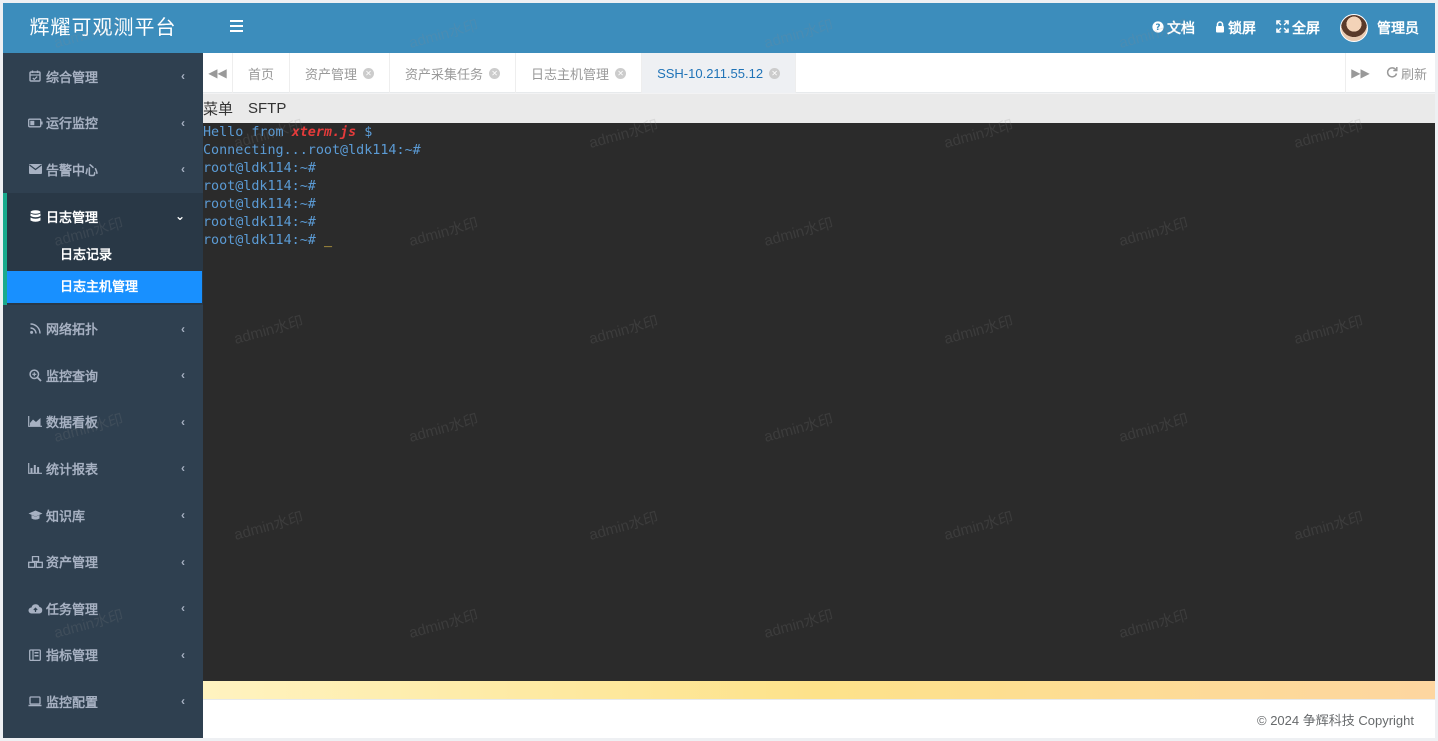 This screenshot has width=1438, height=741. Describe the element at coordinates (1335, 720) in the screenshot. I see `copyright-text: © 2024 争辉科技 Copyright` at that location.